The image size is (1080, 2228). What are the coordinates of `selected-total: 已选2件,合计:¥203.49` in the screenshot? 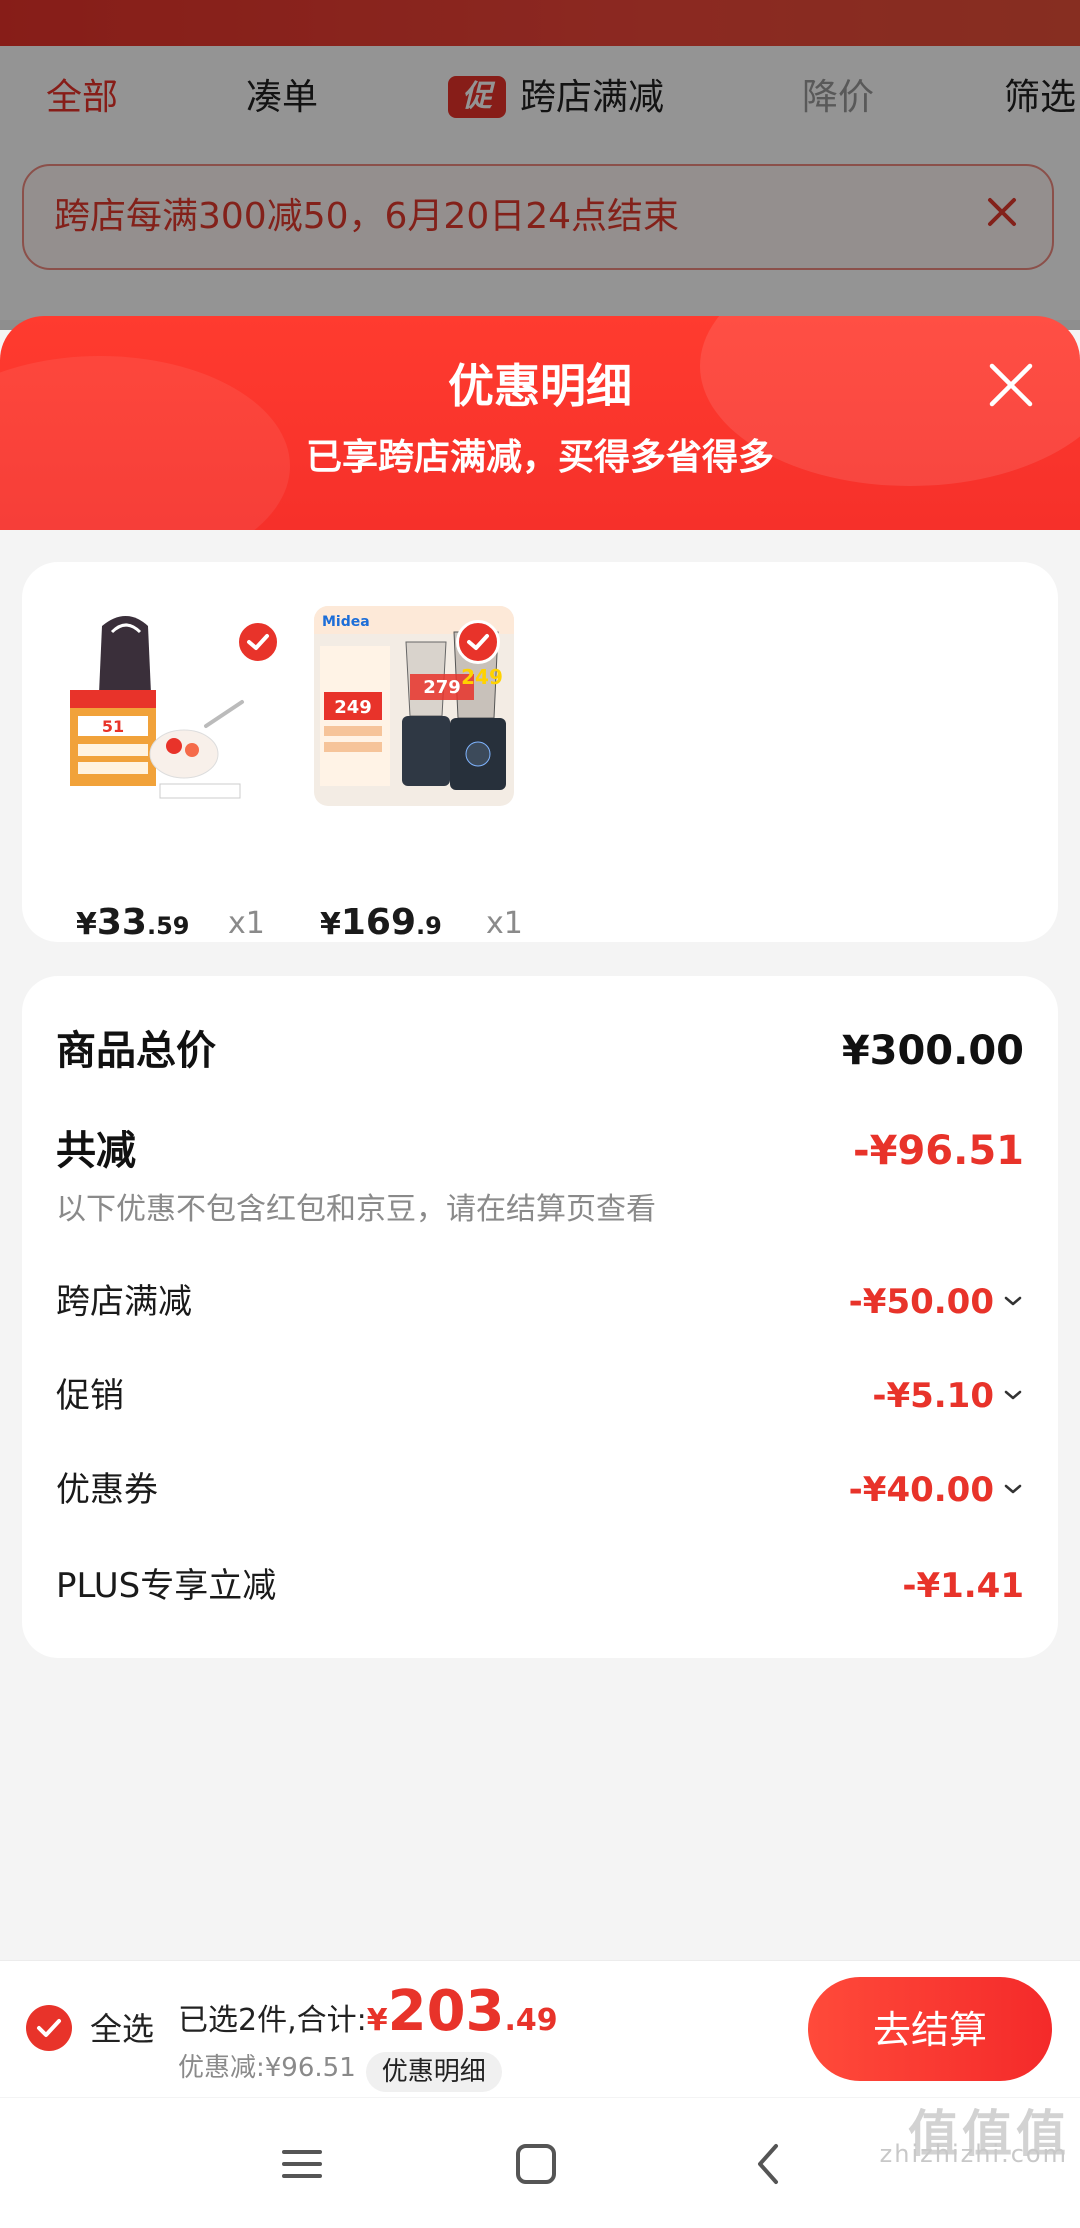 It's located at (368, 2011).